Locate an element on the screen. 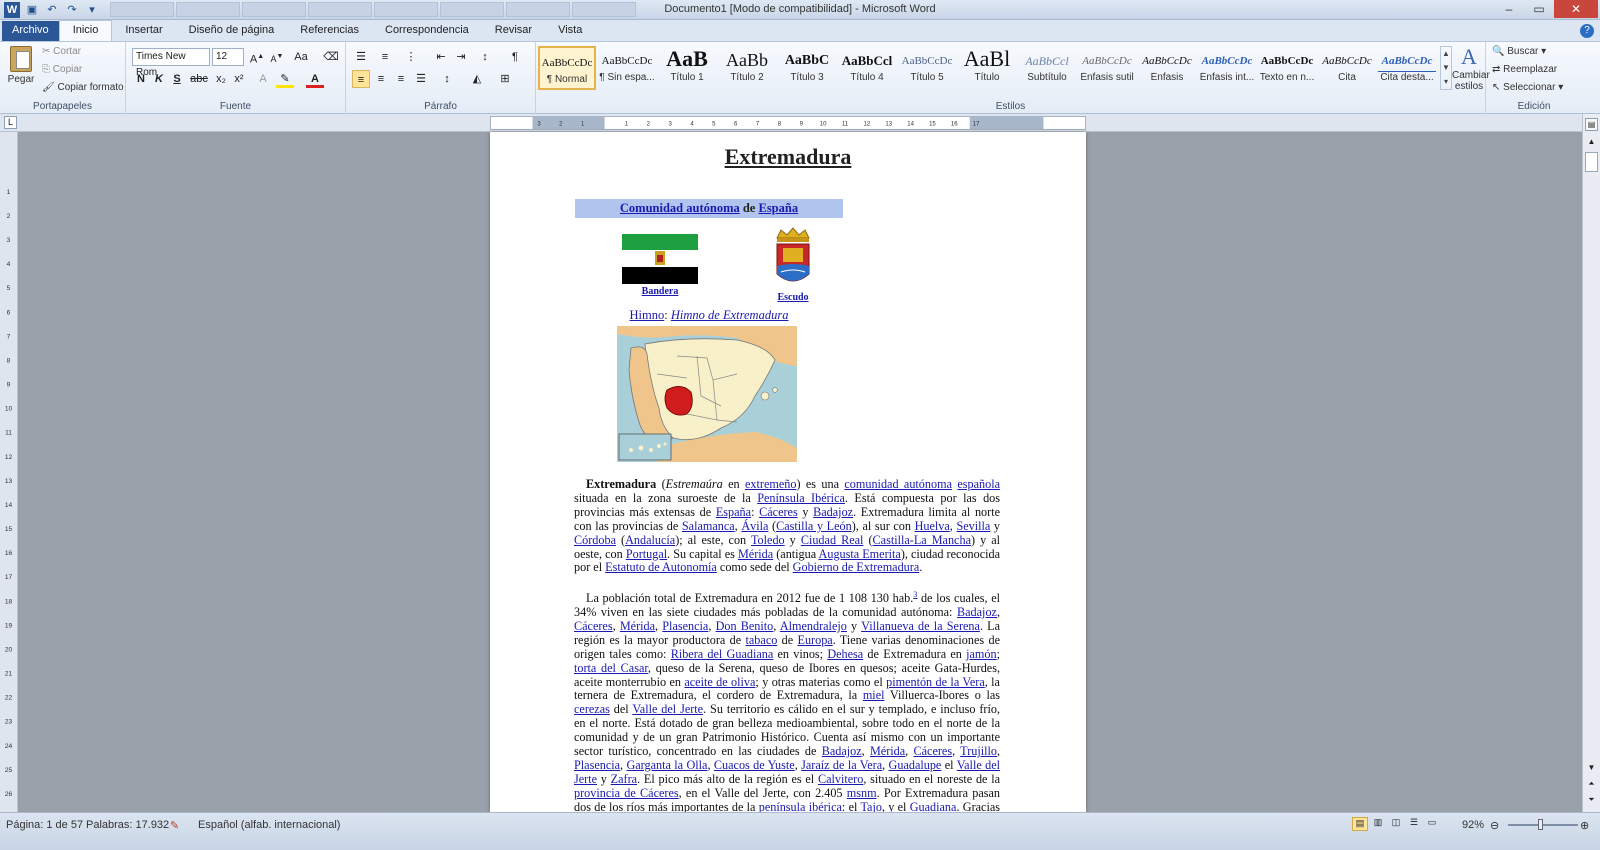  inline-link: extremeño is located at coordinates (770, 484).